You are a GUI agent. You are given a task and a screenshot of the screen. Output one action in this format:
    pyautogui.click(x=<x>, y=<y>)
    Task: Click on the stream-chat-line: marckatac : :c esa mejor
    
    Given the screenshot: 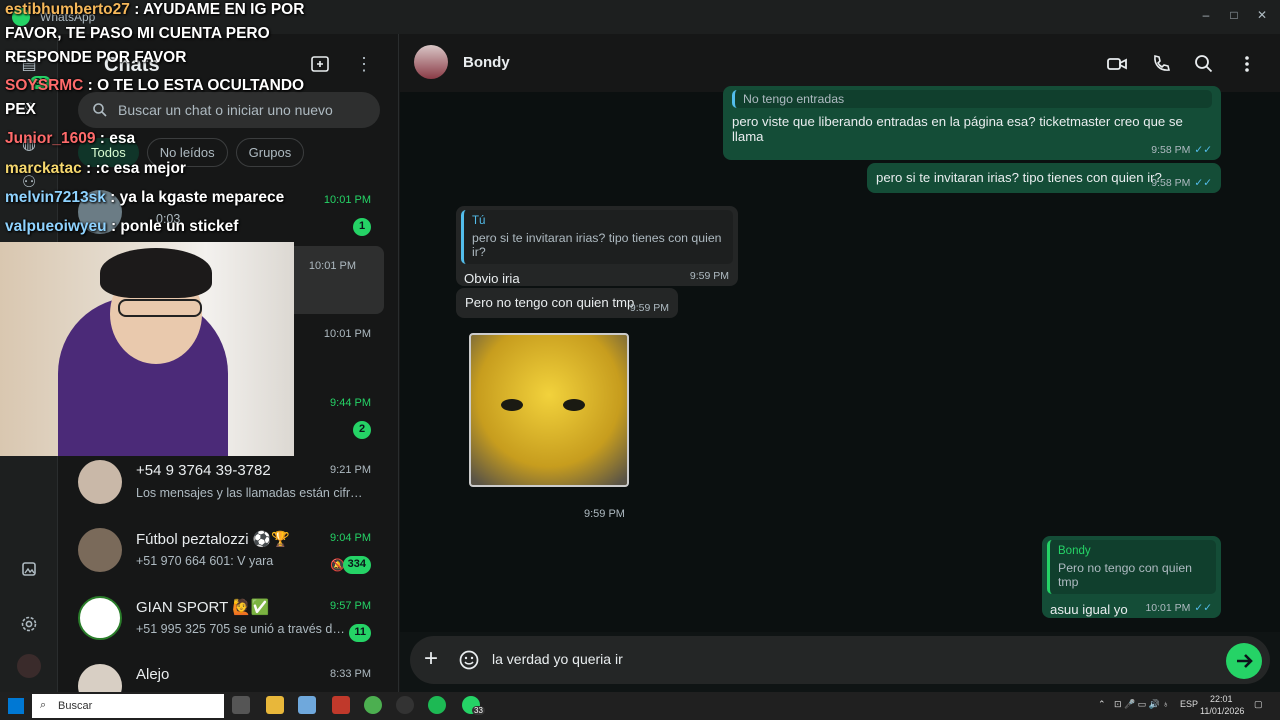 What is the action you would take?
    pyautogui.click(x=95, y=168)
    